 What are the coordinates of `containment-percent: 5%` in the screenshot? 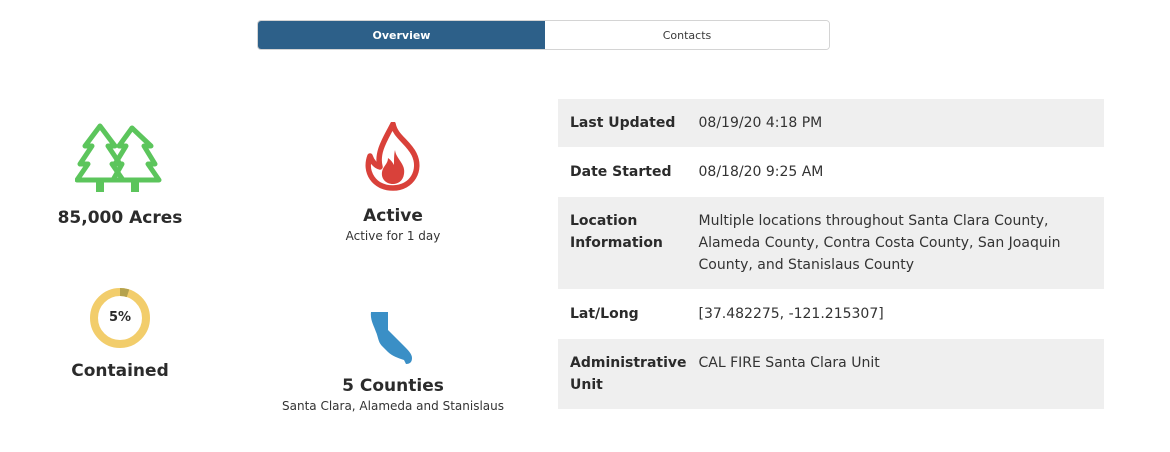 It's located at (120, 317).